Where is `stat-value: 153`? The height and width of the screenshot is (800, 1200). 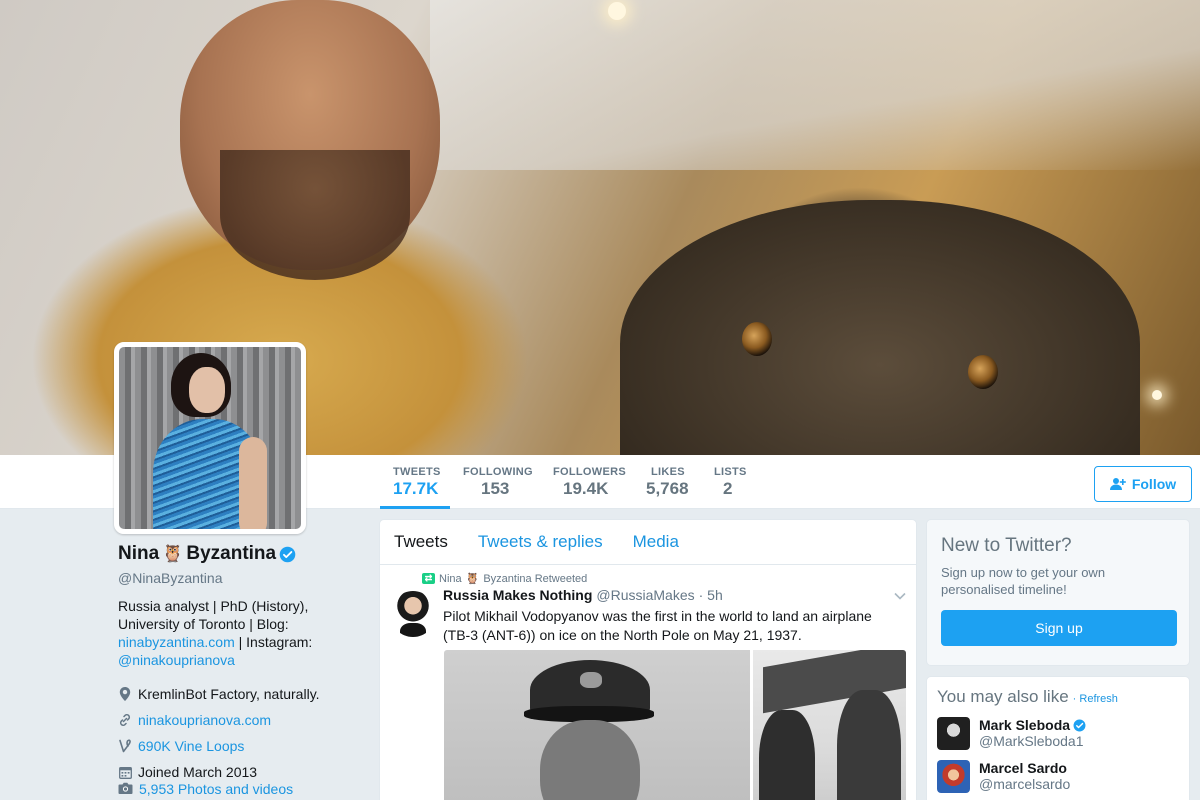 stat-value: 153 is located at coordinates (495, 488).